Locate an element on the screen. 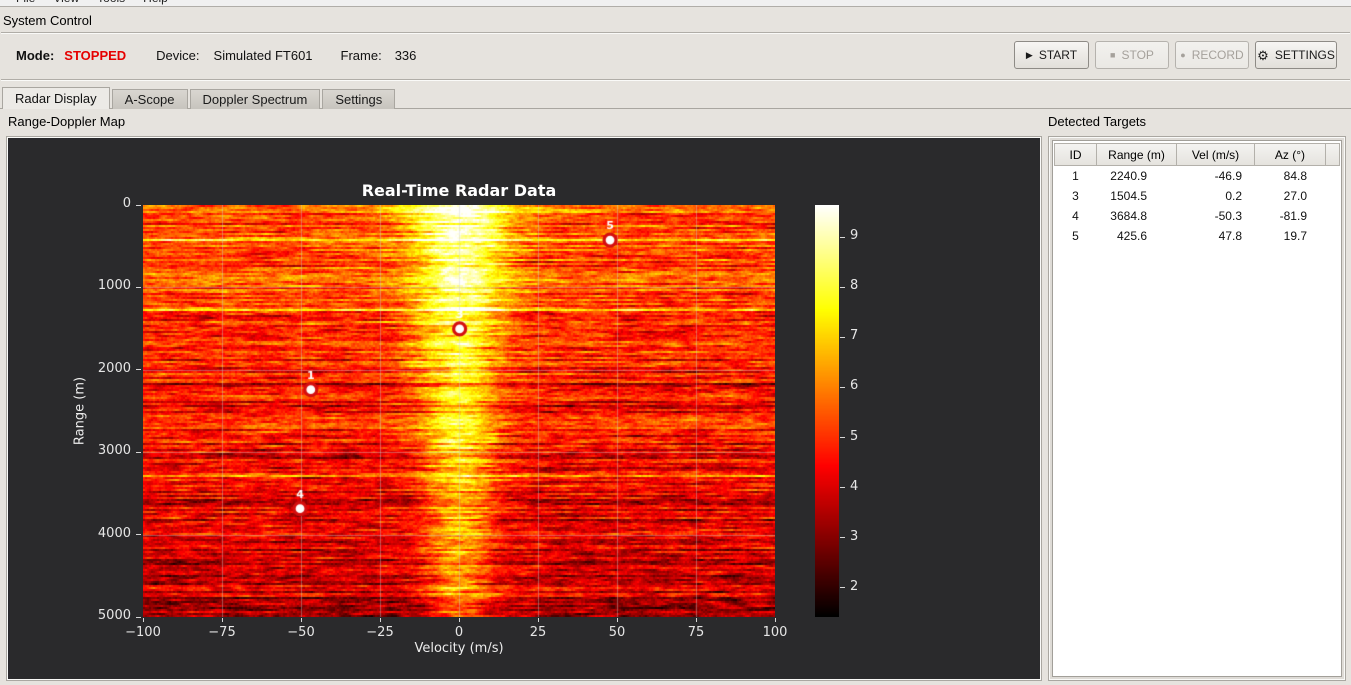 Image resolution: width=1351 pixels, height=685 pixels. x-tick-label: 75 is located at coordinates (696, 632).